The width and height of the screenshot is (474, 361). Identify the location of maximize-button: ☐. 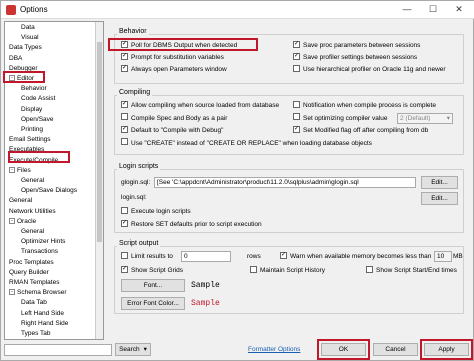
(433, 9).